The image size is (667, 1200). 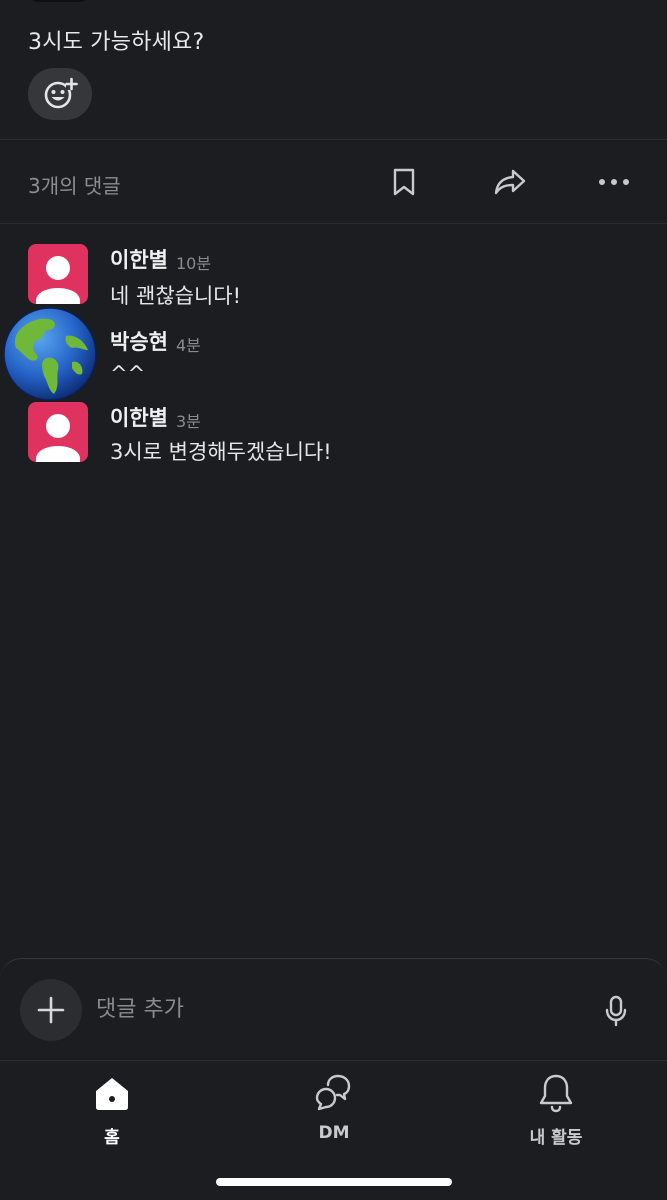 I want to click on divider, so click(x=333, y=223).